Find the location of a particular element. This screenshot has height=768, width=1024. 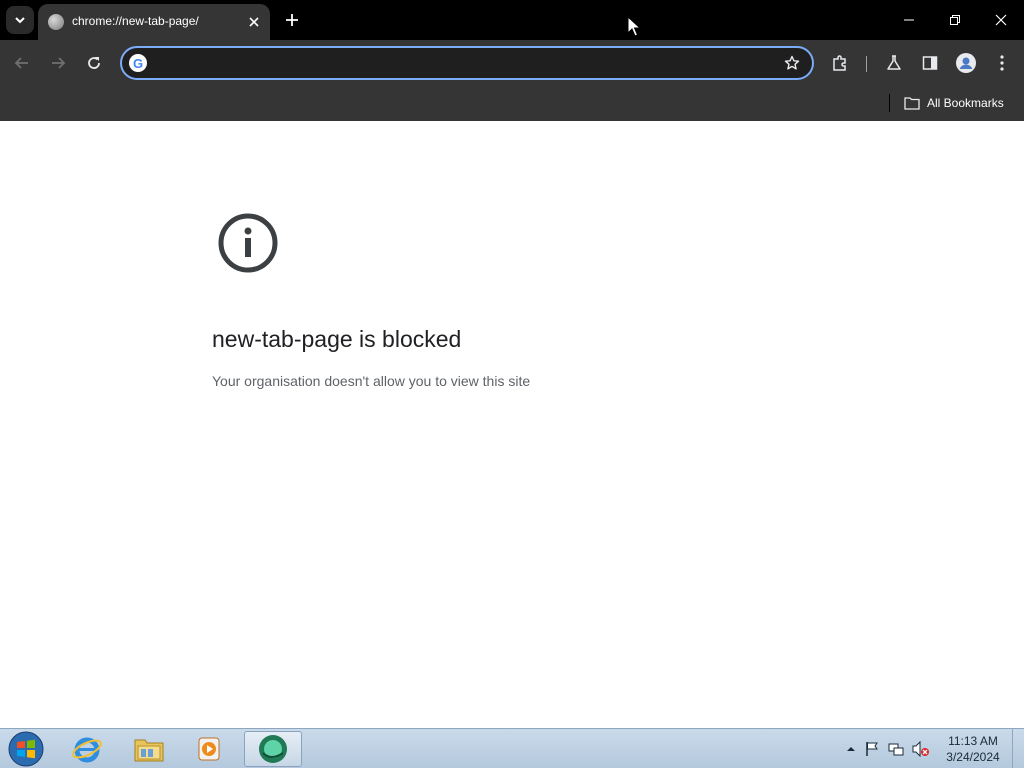

reload-icon is located at coordinates (94, 63).